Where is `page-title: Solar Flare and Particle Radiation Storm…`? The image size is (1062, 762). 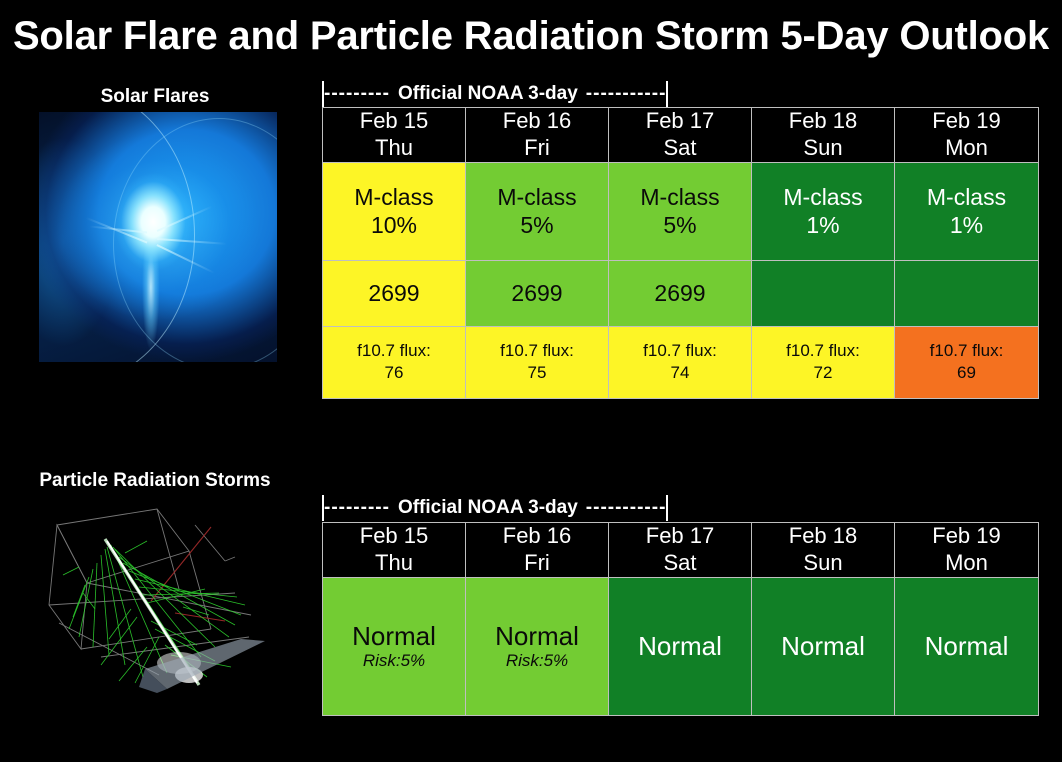
page-title: Solar Flare and Particle Radiation Storm… is located at coordinates (531, 36).